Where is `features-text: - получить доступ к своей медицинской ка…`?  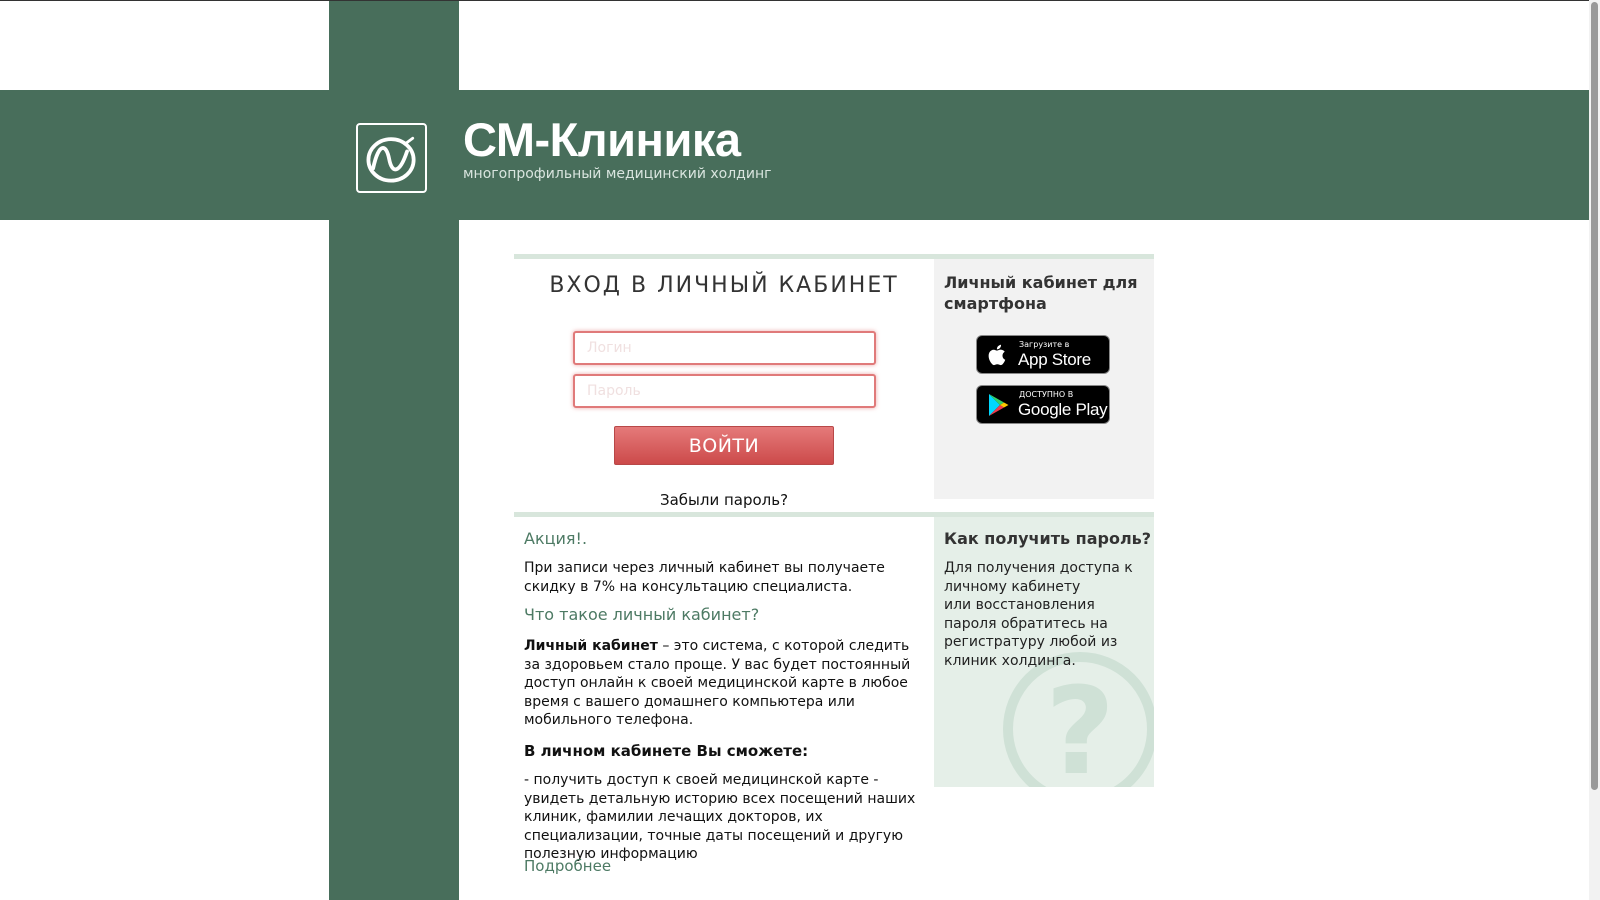
features-text: - получить доступ к своей медицинской ка… is located at coordinates (720, 817).